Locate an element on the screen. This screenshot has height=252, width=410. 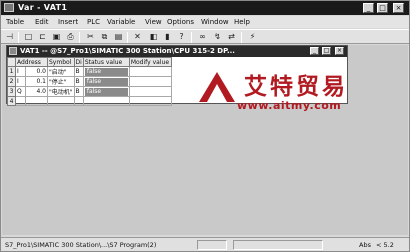
app-icon is located at coordinates (9, 7).